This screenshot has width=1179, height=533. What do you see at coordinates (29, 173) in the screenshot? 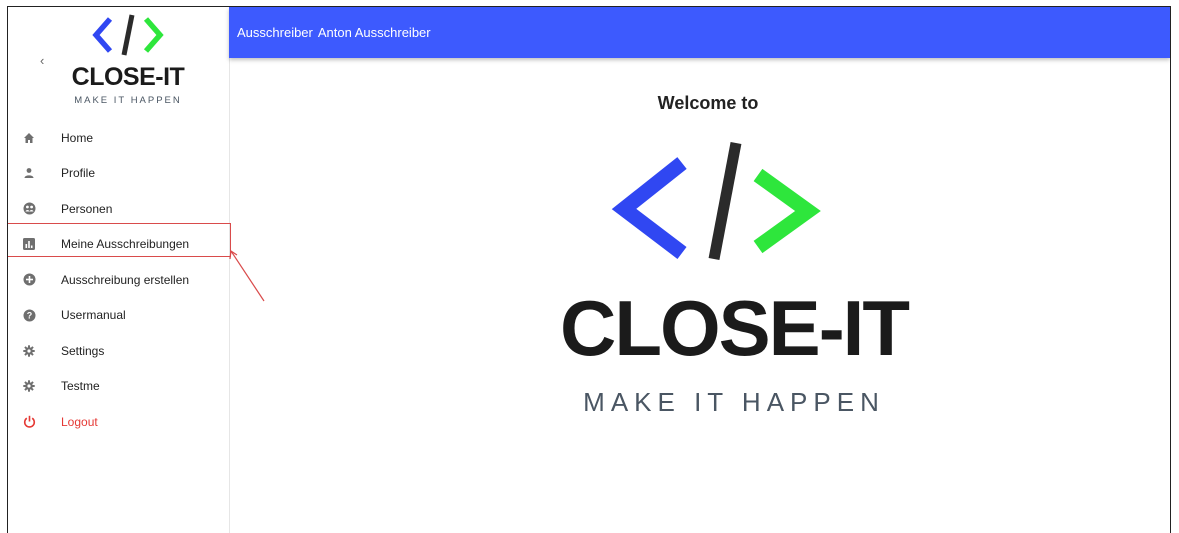
I see `person-icon` at bounding box center [29, 173].